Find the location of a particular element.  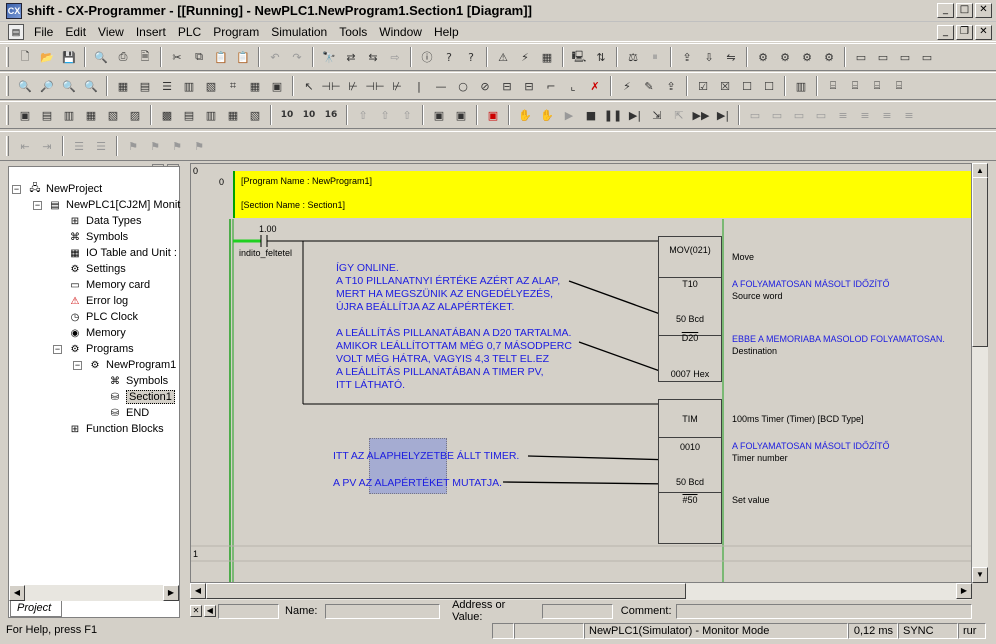

view-1-icon: ▭ is located at coordinates (861, 57).